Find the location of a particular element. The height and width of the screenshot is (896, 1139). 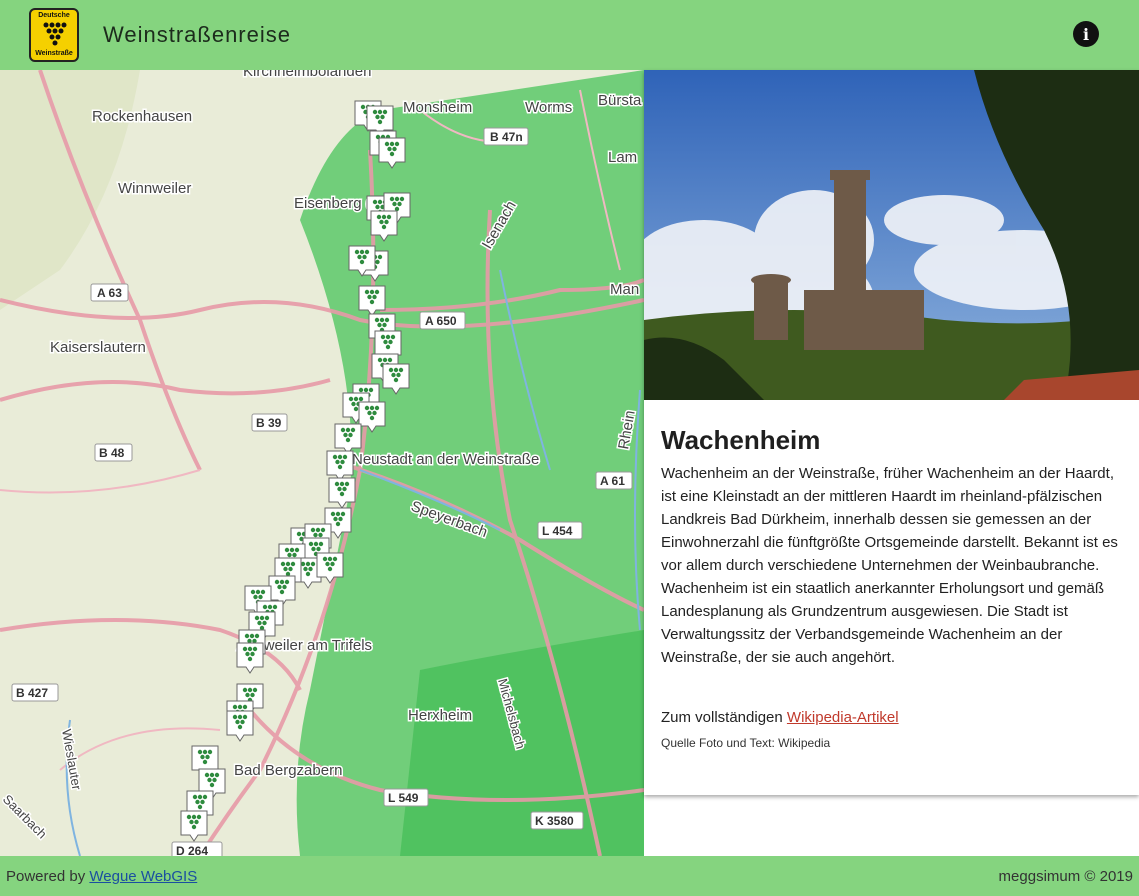

label-bad-bergzabern: Bad Bergzabern is located at coordinates (288, 770).